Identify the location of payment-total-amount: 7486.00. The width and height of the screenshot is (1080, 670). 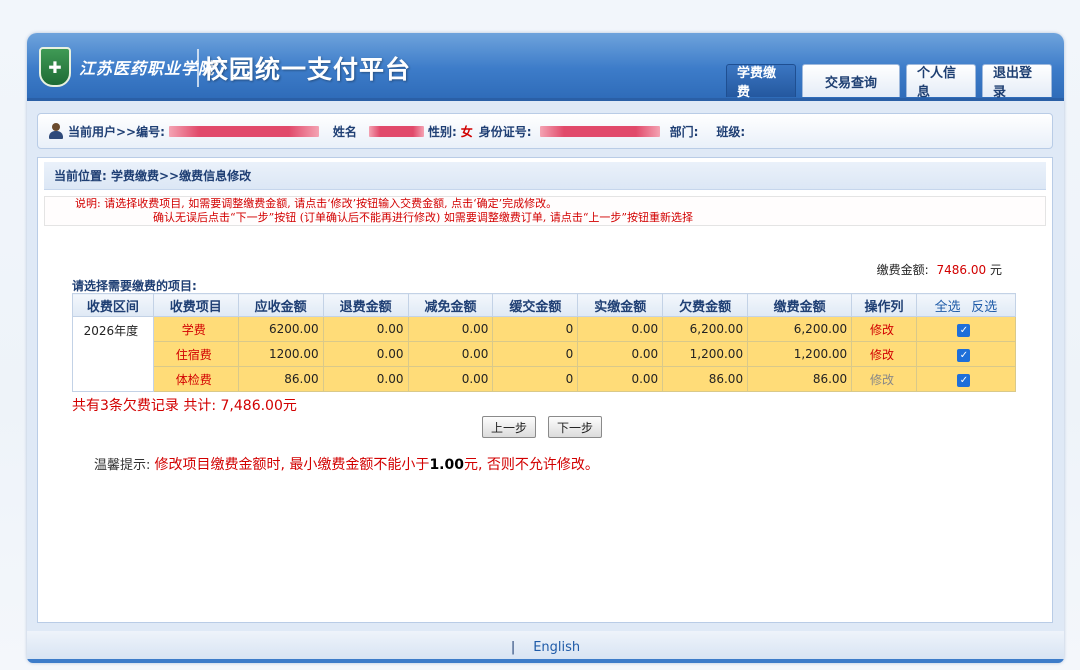
(961, 270).